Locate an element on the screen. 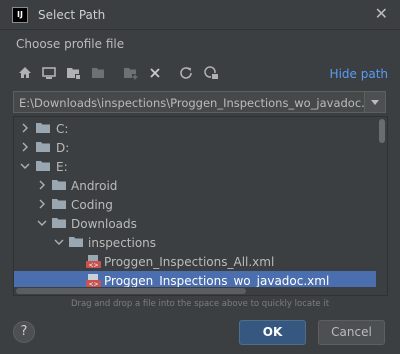 This screenshot has height=354, width=400. tree-horizontal-scrollbar is located at coordinates (200, 291).